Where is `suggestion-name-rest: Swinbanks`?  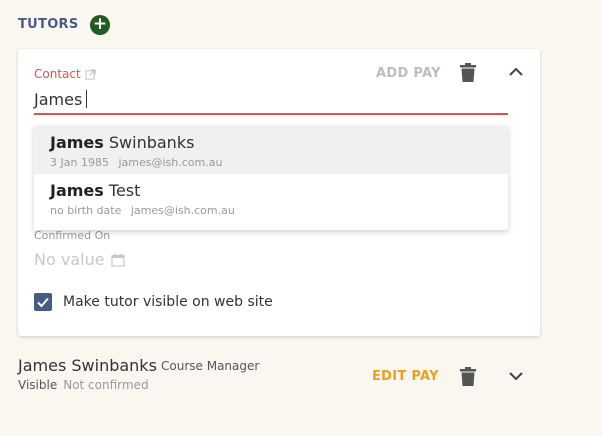 suggestion-name-rest: Swinbanks is located at coordinates (151, 142).